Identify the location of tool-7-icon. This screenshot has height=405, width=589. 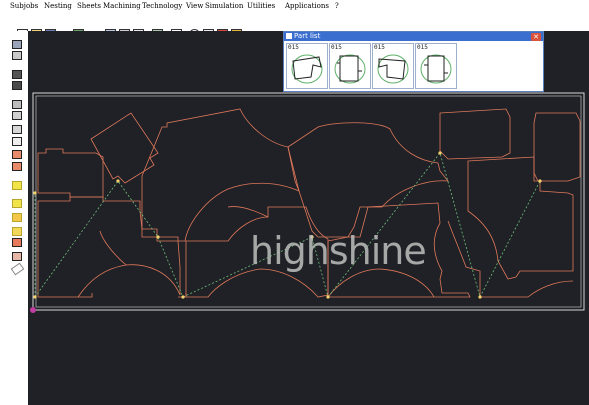
(17, 129).